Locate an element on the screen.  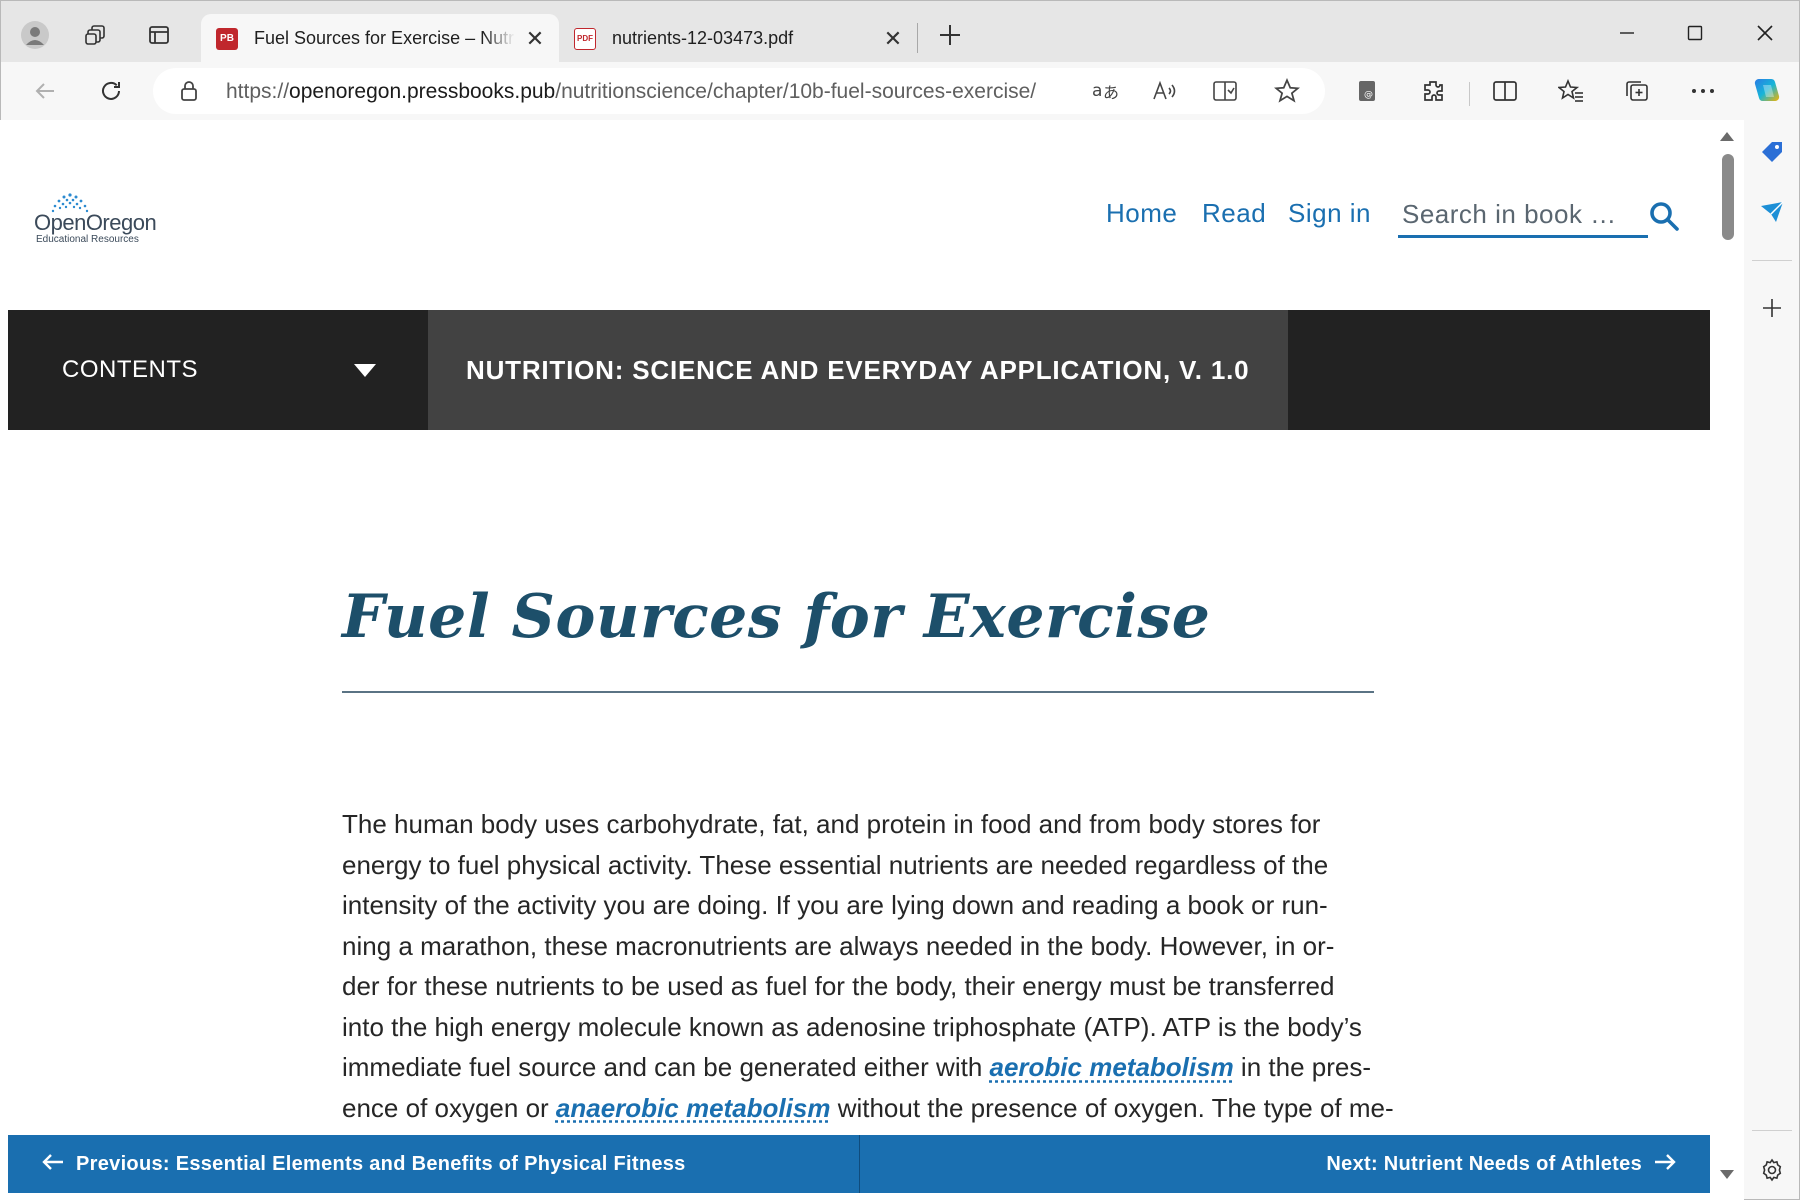
new-tab-icon is located at coordinates (950, 35).